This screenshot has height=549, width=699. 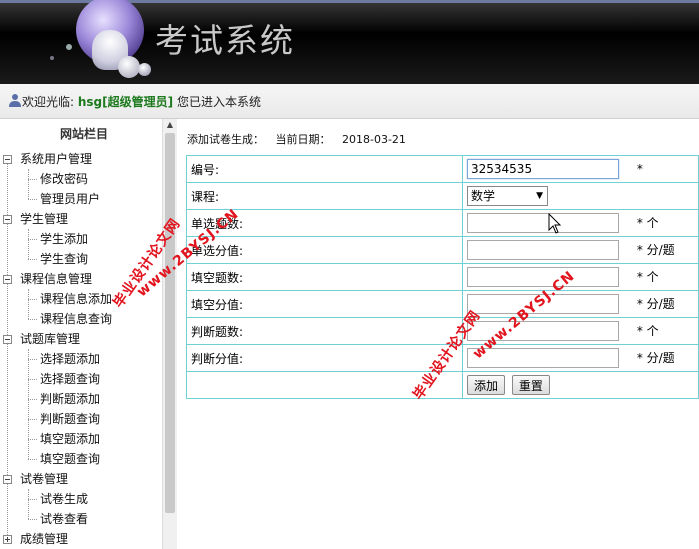 What do you see at coordinates (64, 439) in the screenshot?
I see `sidebar-item-blank-add: 填空题添加` at bounding box center [64, 439].